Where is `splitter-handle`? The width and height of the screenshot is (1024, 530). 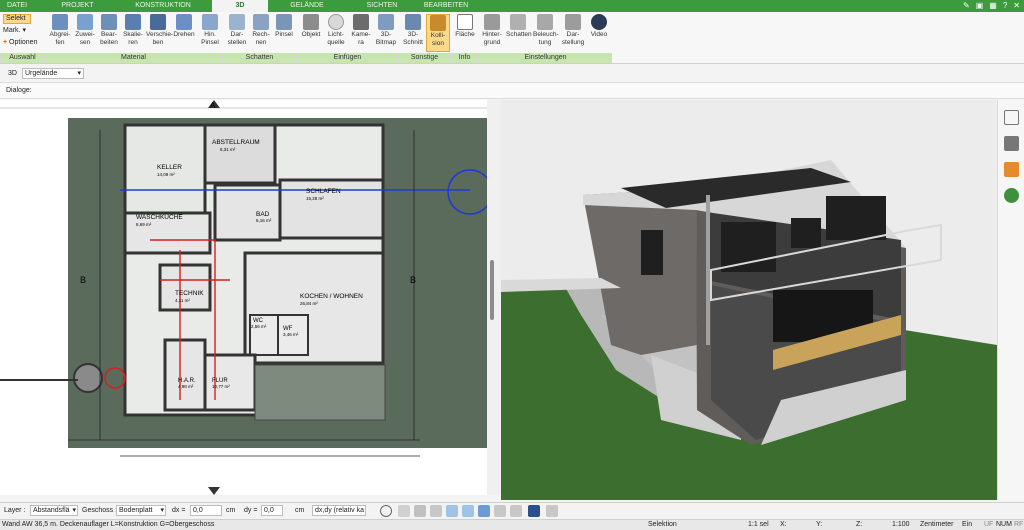
splitter-handle is located at coordinates (492, 290).